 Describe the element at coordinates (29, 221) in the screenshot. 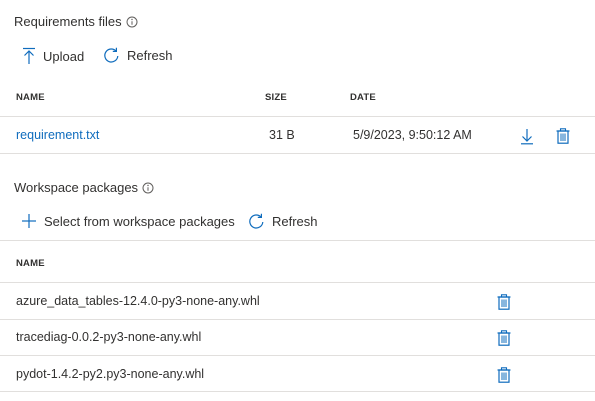

I see `plus-icon` at that location.